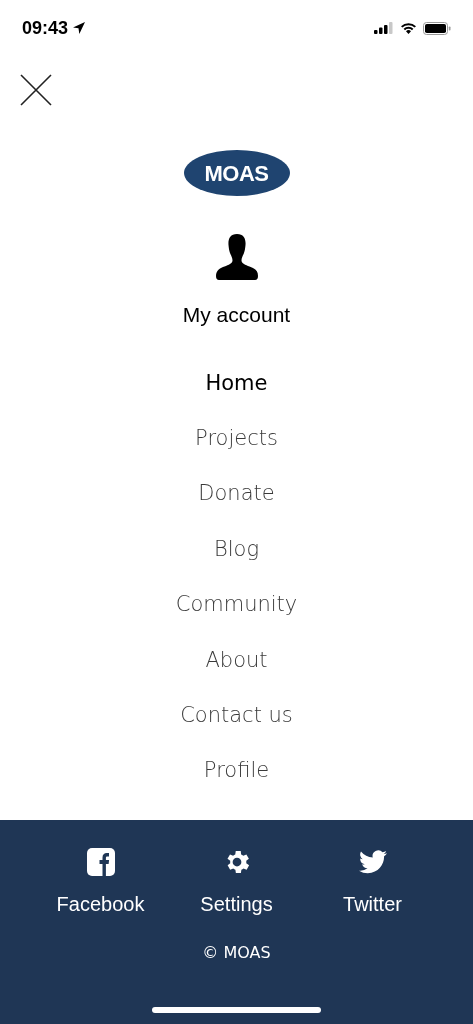  Describe the element at coordinates (100, 862) in the screenshot. I see `facebook-icon` at that location.